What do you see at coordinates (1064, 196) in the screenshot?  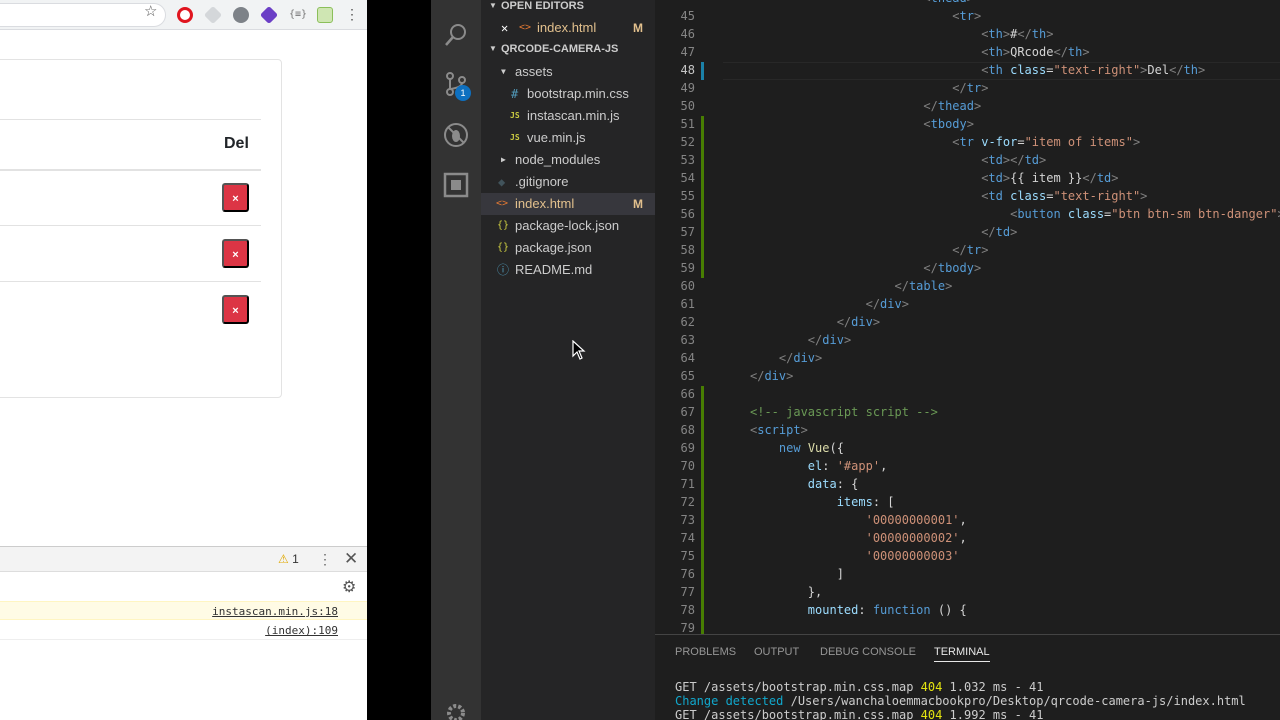 I see `code-line: <td class="text-right">` at bounding box center [1064, 196].